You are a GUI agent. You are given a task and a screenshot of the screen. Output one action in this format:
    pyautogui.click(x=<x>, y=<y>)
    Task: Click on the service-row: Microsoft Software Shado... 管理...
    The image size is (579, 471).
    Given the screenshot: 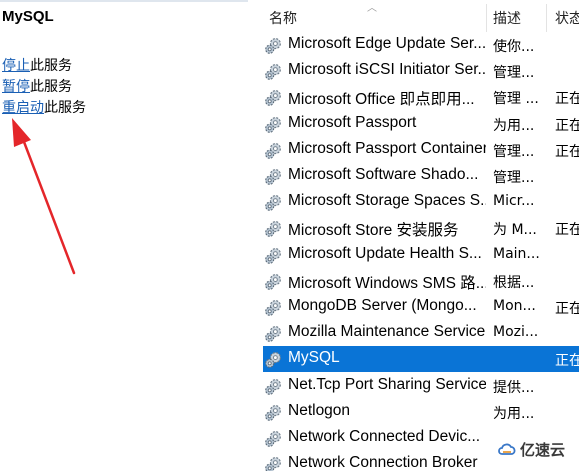 What is the action you would take?
    pyautogui.click(x=421, y=176)
    